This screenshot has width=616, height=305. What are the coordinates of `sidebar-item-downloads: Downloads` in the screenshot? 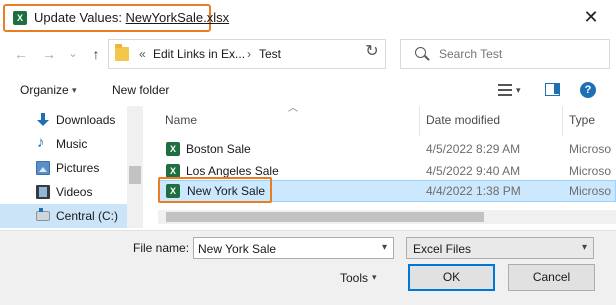 It's located at (71, 120).